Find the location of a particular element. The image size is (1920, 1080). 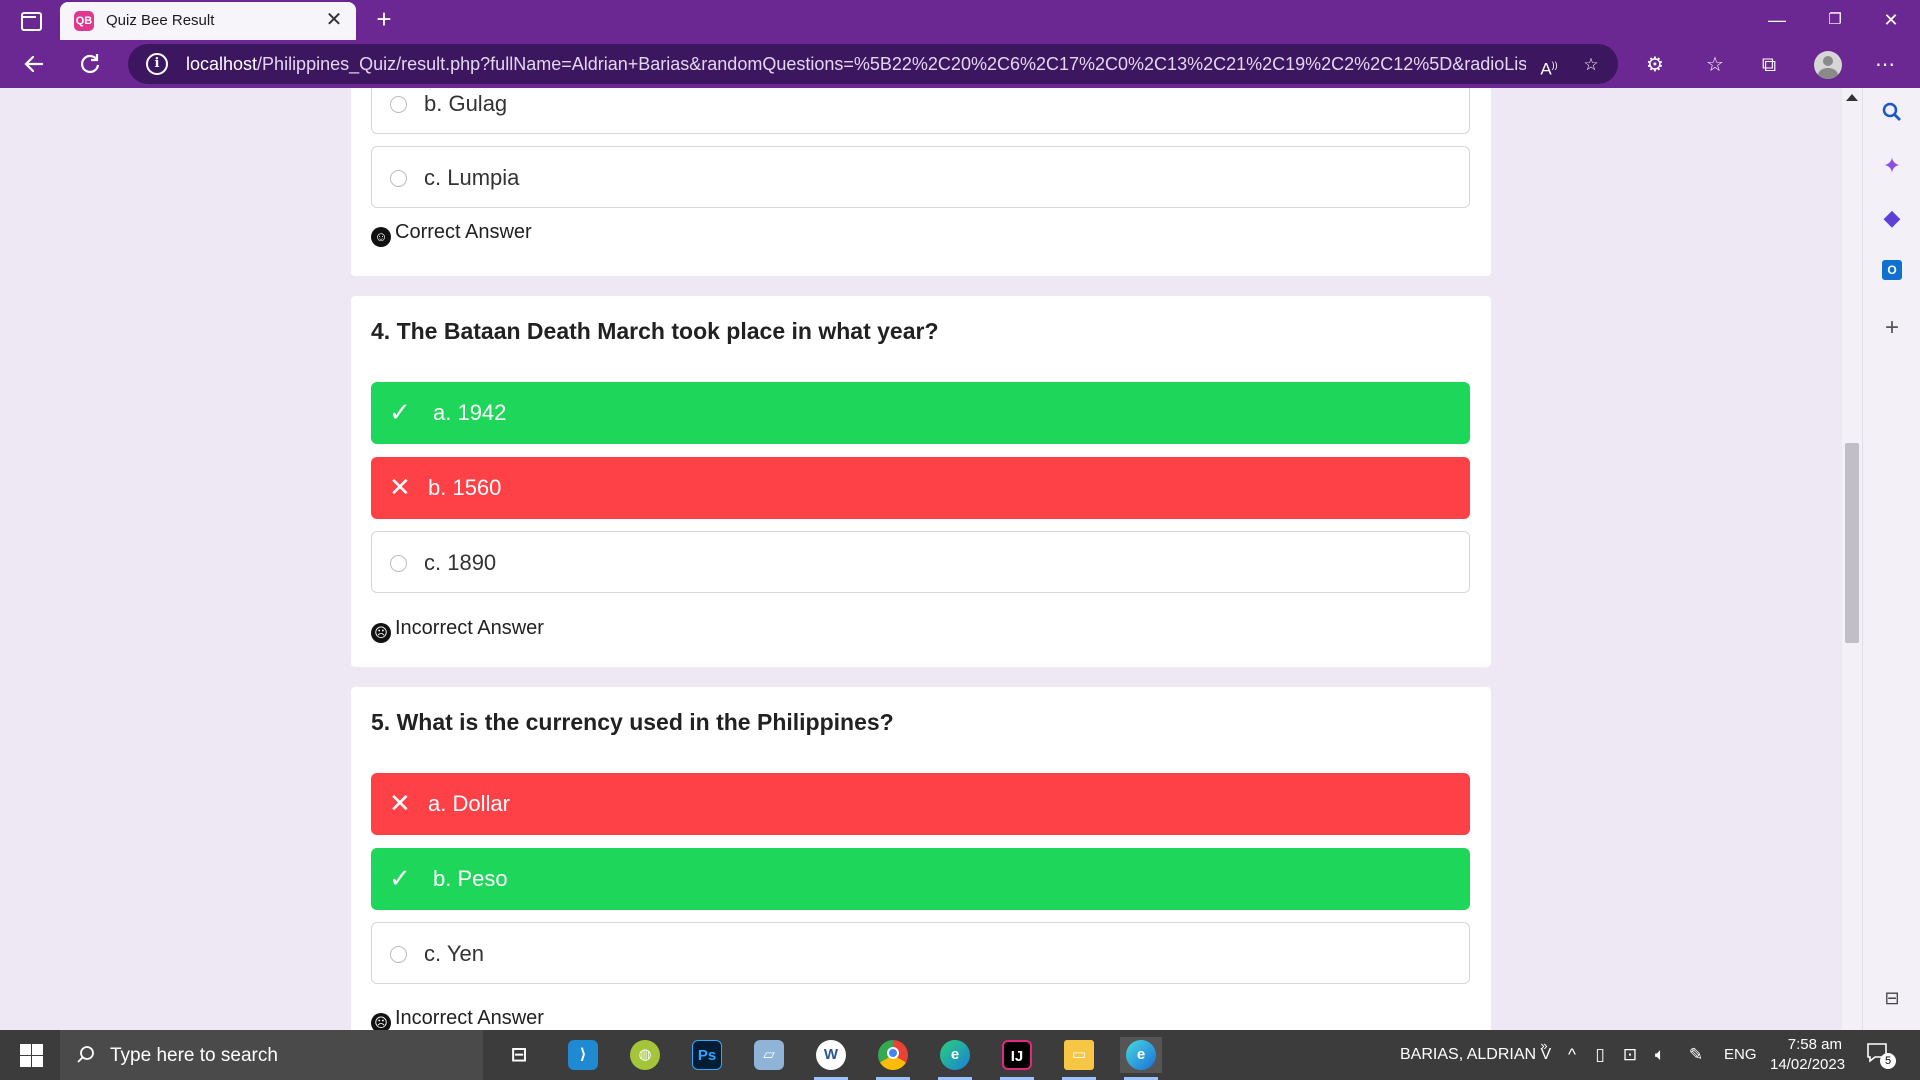

minimize-button: — is located at coordinates (1777, 20).